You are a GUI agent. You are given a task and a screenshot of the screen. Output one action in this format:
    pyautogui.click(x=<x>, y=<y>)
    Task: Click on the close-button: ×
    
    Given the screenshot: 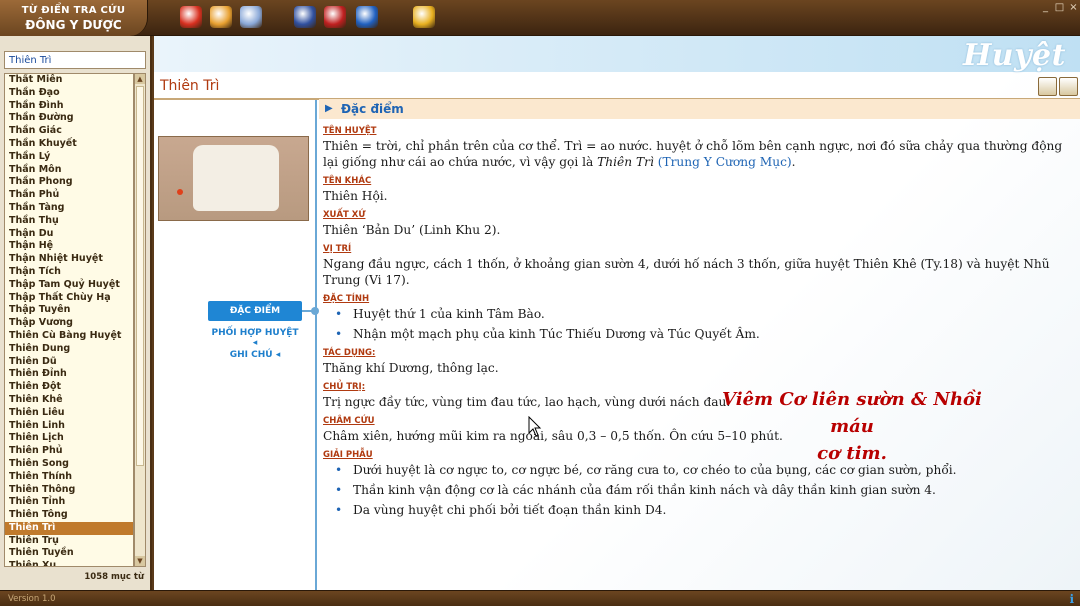 What is the action you would take?
    pyautogui.click(x=1073, y=7)
    